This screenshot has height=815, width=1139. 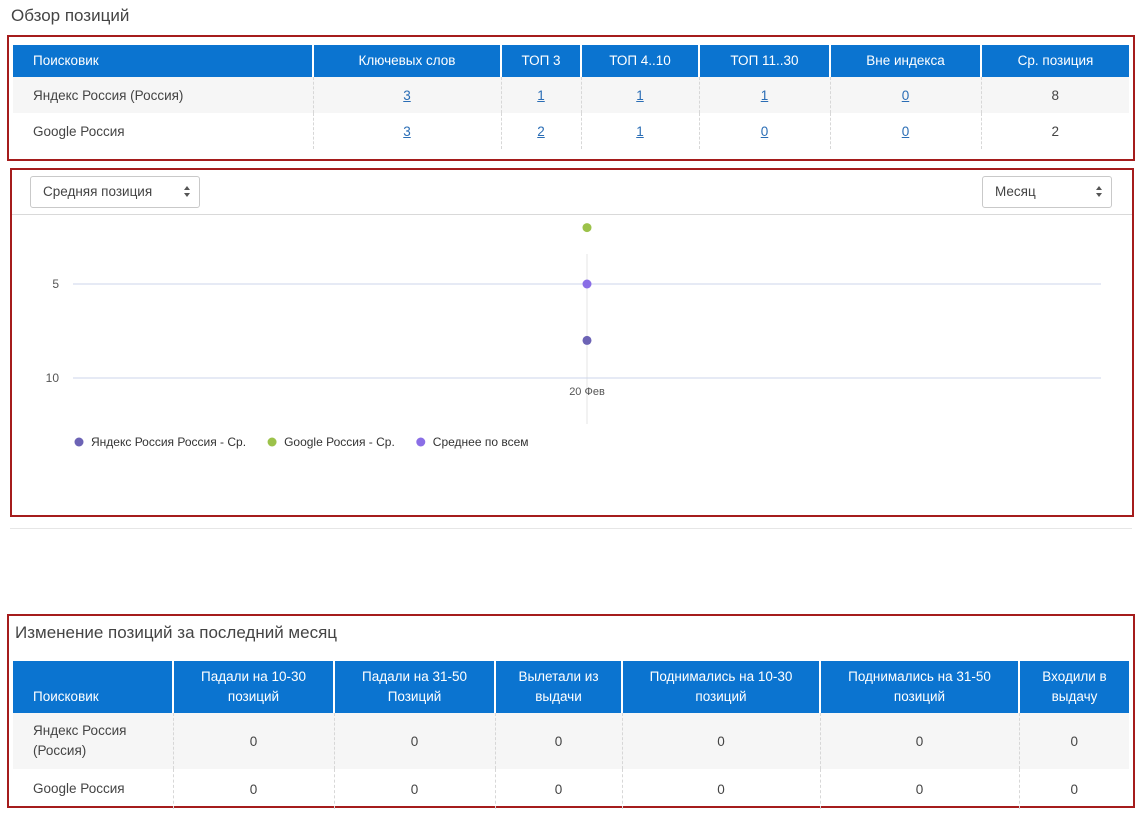 I want to click on table-row: Google Россия 0 0 0 0 0 0, so click(x=571, y=789).